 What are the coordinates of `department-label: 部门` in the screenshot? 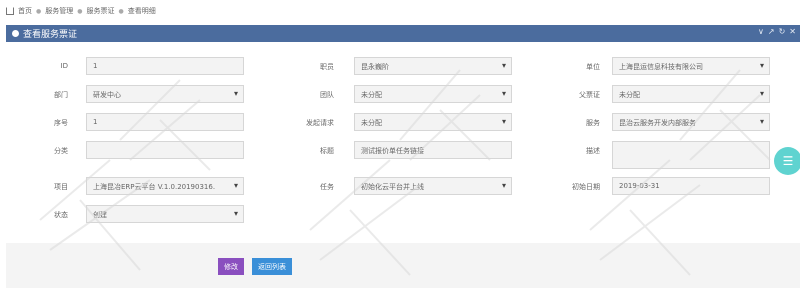 It's located at (61, 95).